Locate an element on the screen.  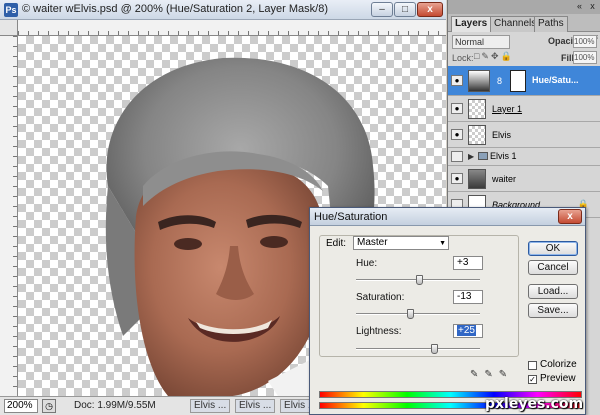
zoom-field: 200% is located at coordinates (21, 406).